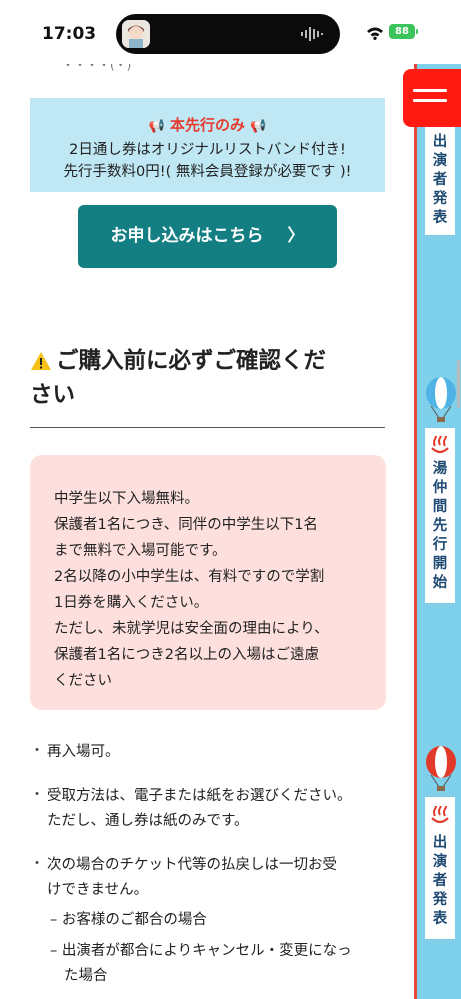 This screenshot has height=999, width=461. What do you see at coordinates (440, 545) in the screenshot?
I see `char: 行` at bounding box center [440, 545].